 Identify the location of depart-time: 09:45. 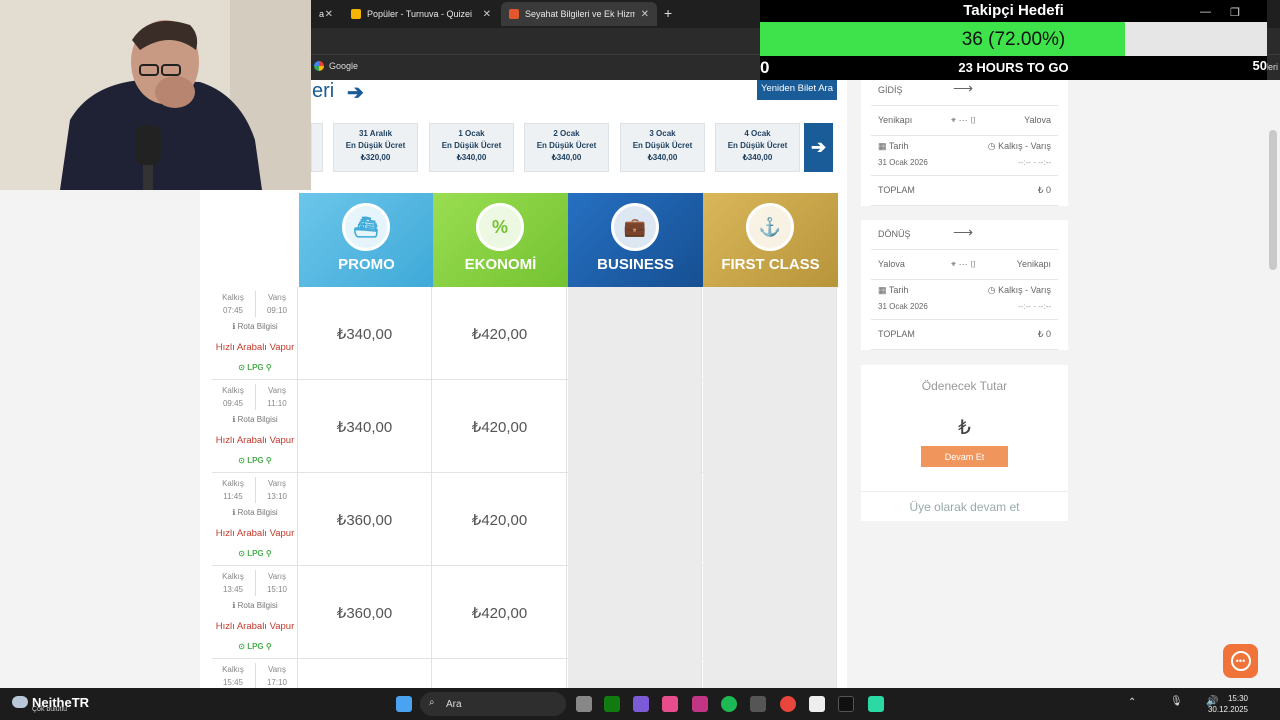
(233, 403).